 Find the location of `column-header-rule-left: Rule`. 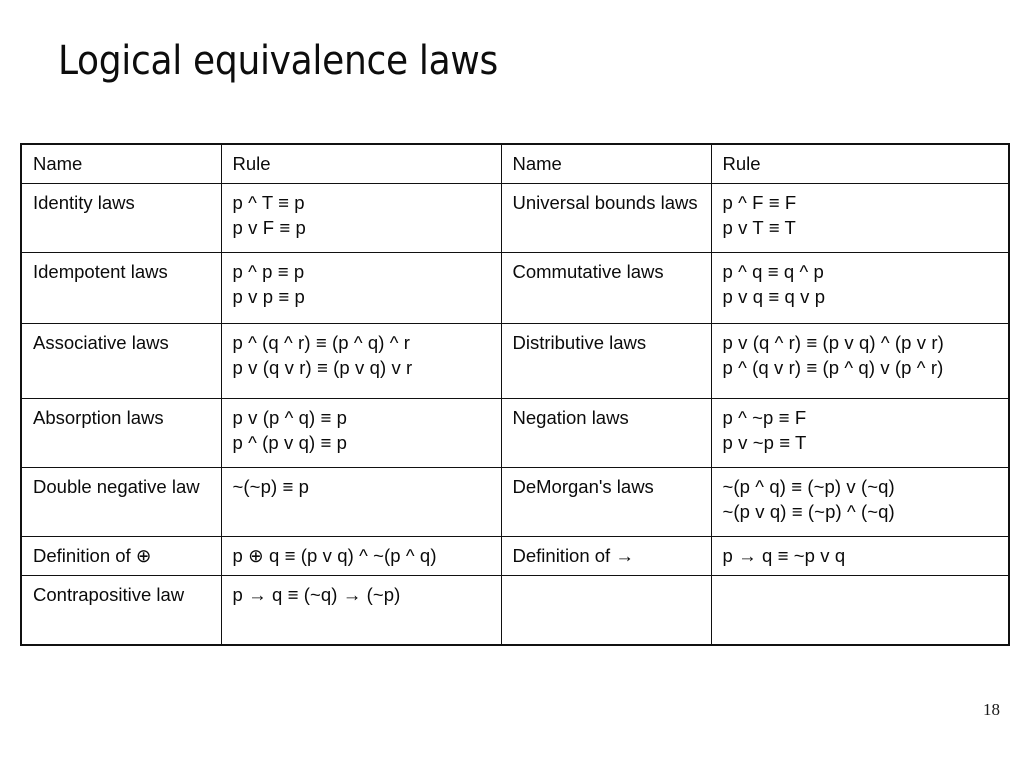

column-header-rule-left: Rule is located at coordinates (361, 163).